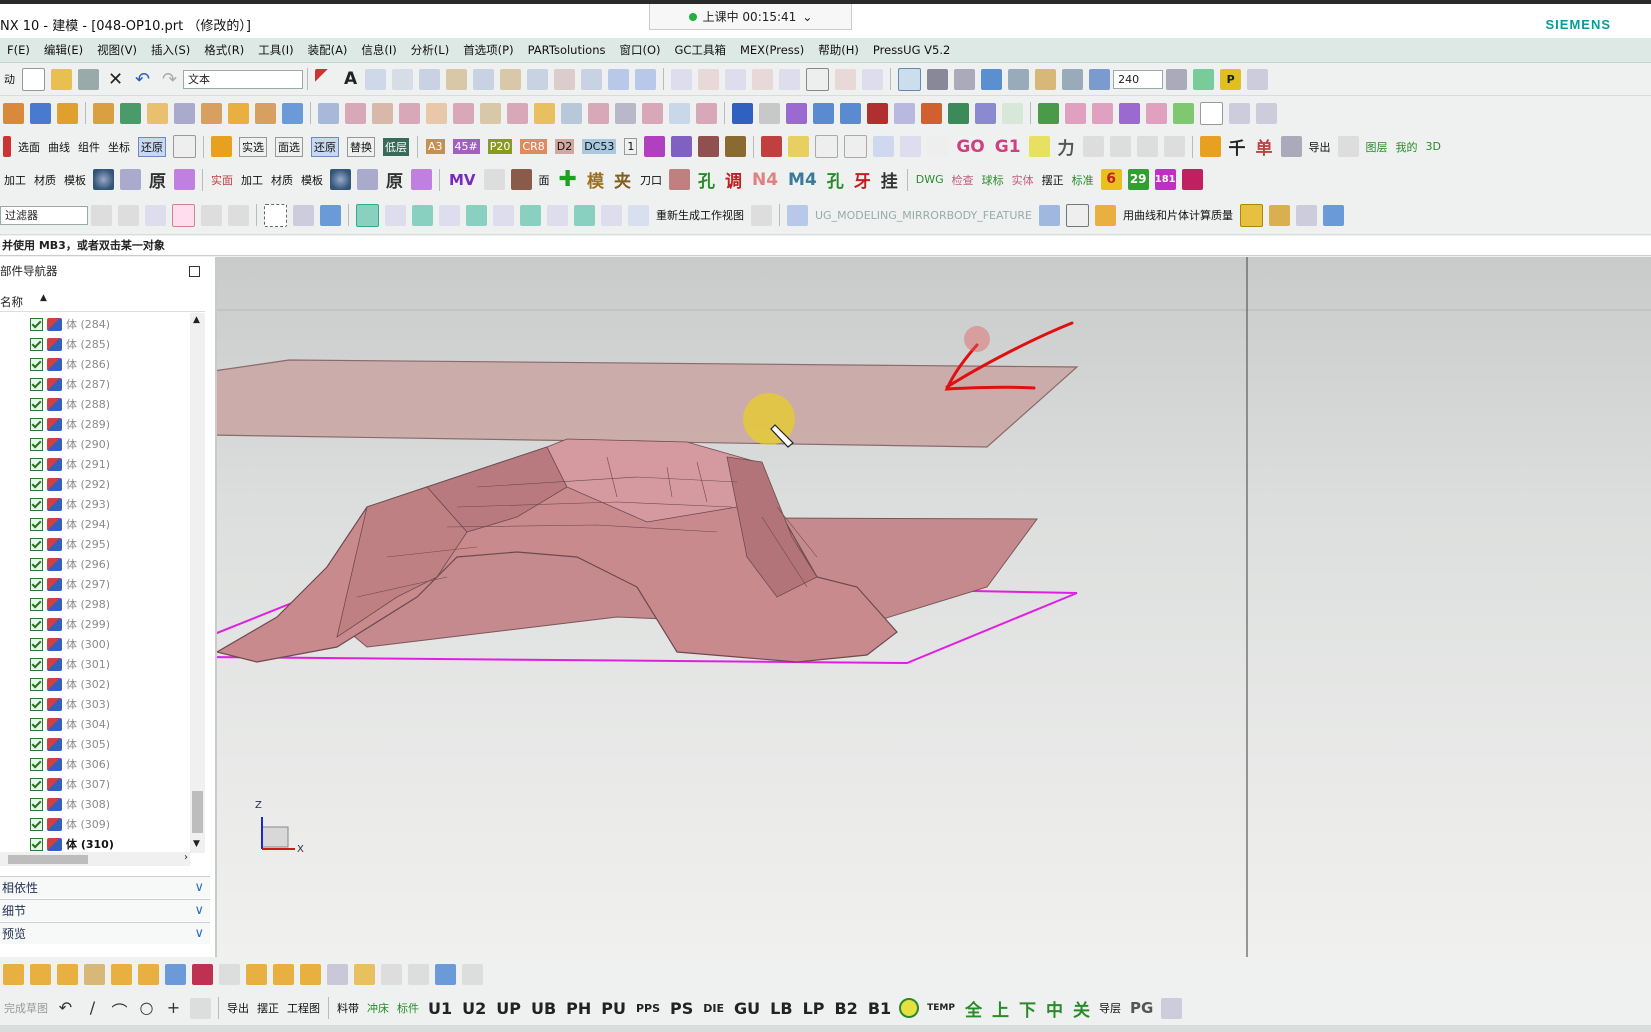 This screenshot has width=1651, height=1032. What do you see at coordinates (631, 146) in the screenshot?
I see `material-1-button: 1` at bounding box center [631, 146].